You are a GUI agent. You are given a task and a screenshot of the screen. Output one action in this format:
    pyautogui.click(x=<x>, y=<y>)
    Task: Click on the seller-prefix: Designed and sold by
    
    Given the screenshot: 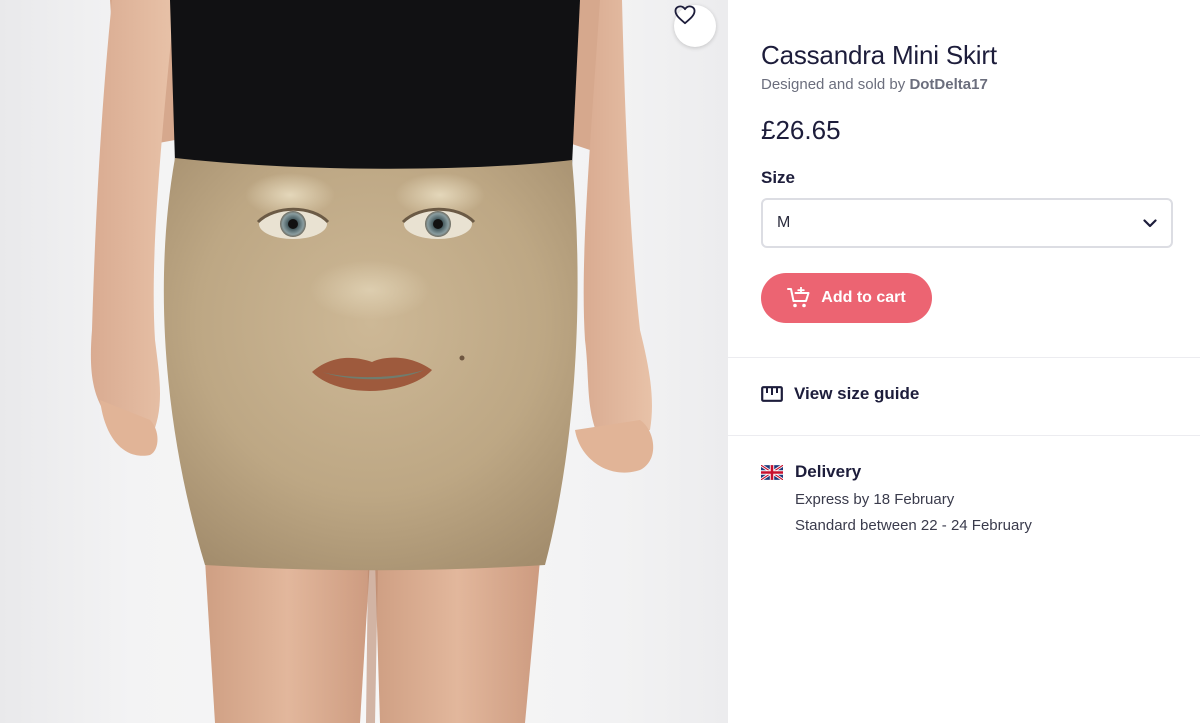 What is the action you would take?
    pyautogui.click(x=833, y=84)
    